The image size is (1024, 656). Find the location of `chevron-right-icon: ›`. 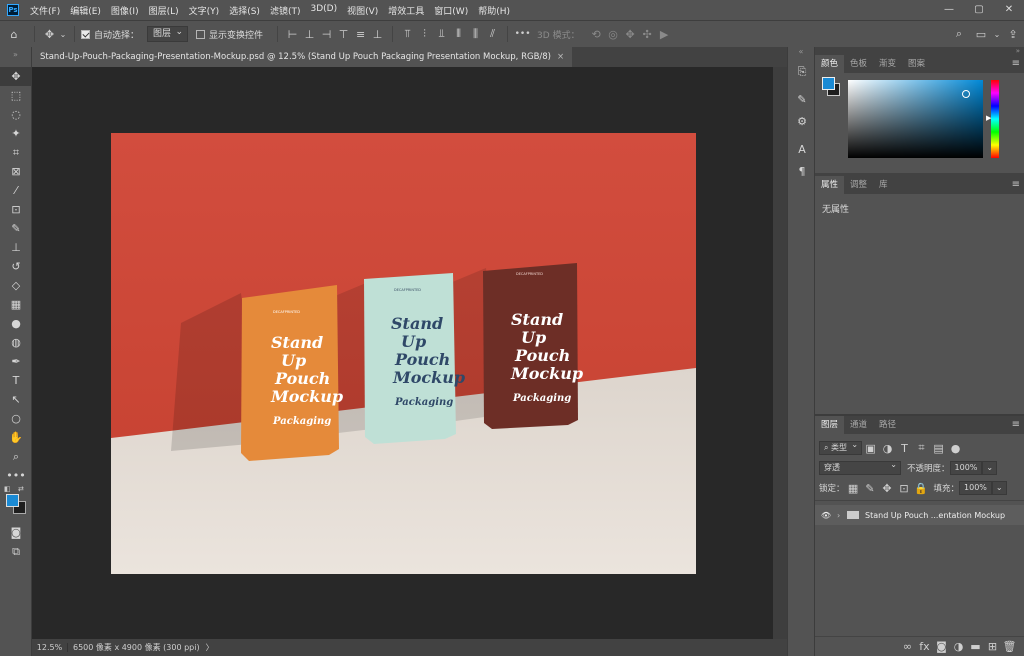

chevron-right-icon: › is located at coordinates (841, 515).